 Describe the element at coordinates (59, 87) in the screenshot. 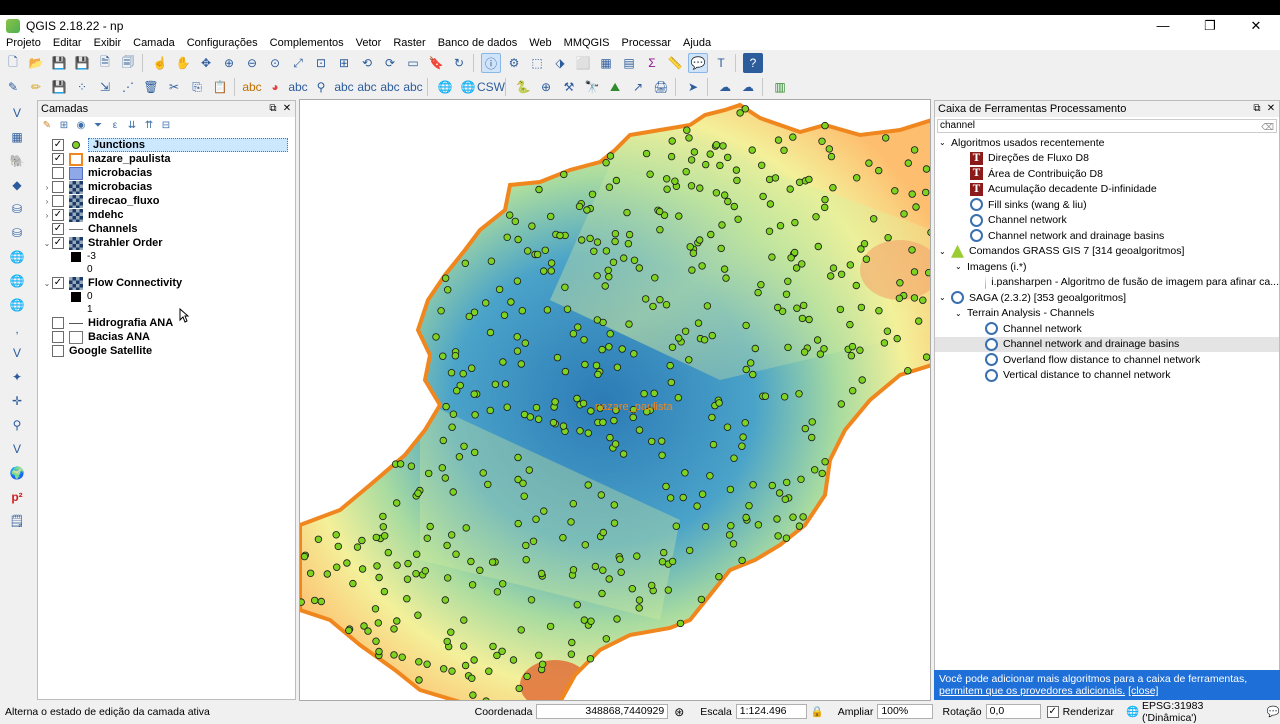

I see `save-edits-icon: 💾` at that location.